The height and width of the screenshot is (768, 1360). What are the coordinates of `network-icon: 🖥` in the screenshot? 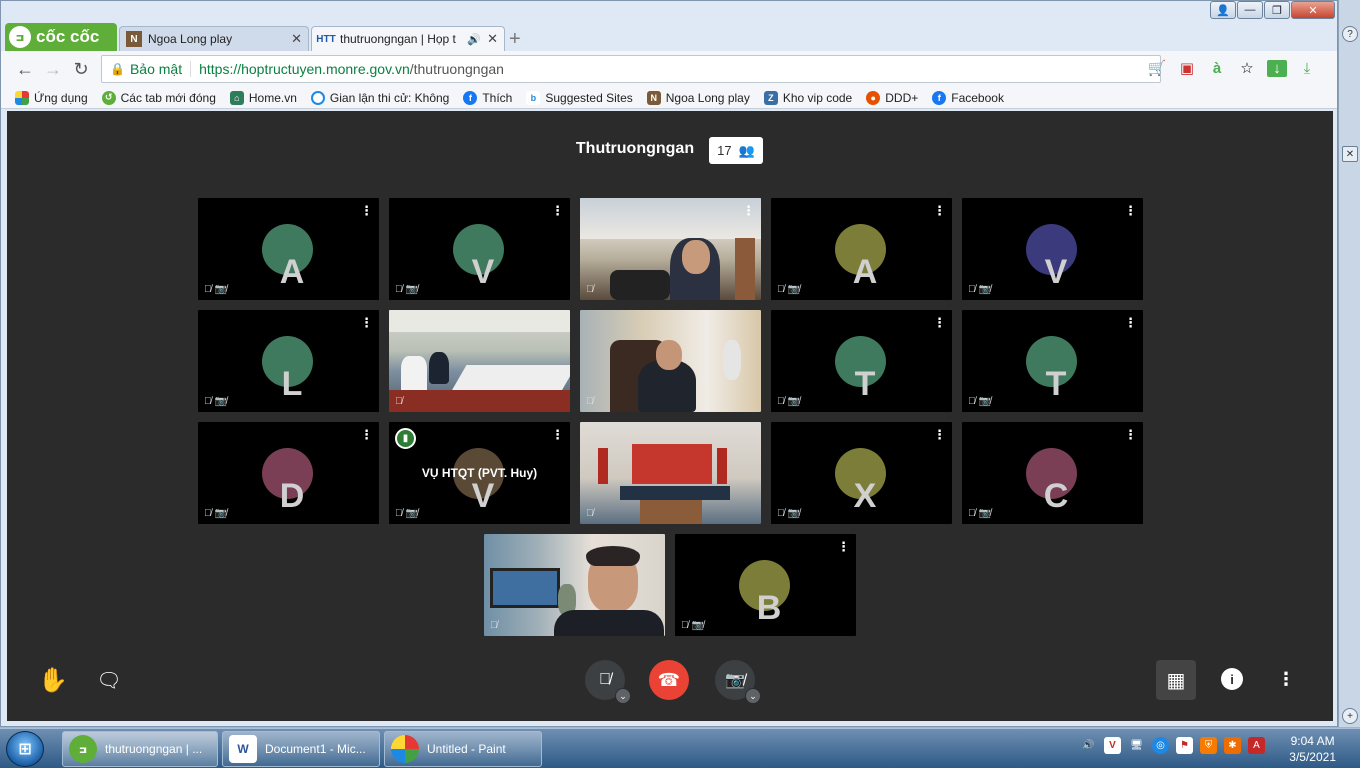 It's located at (1136, 745).